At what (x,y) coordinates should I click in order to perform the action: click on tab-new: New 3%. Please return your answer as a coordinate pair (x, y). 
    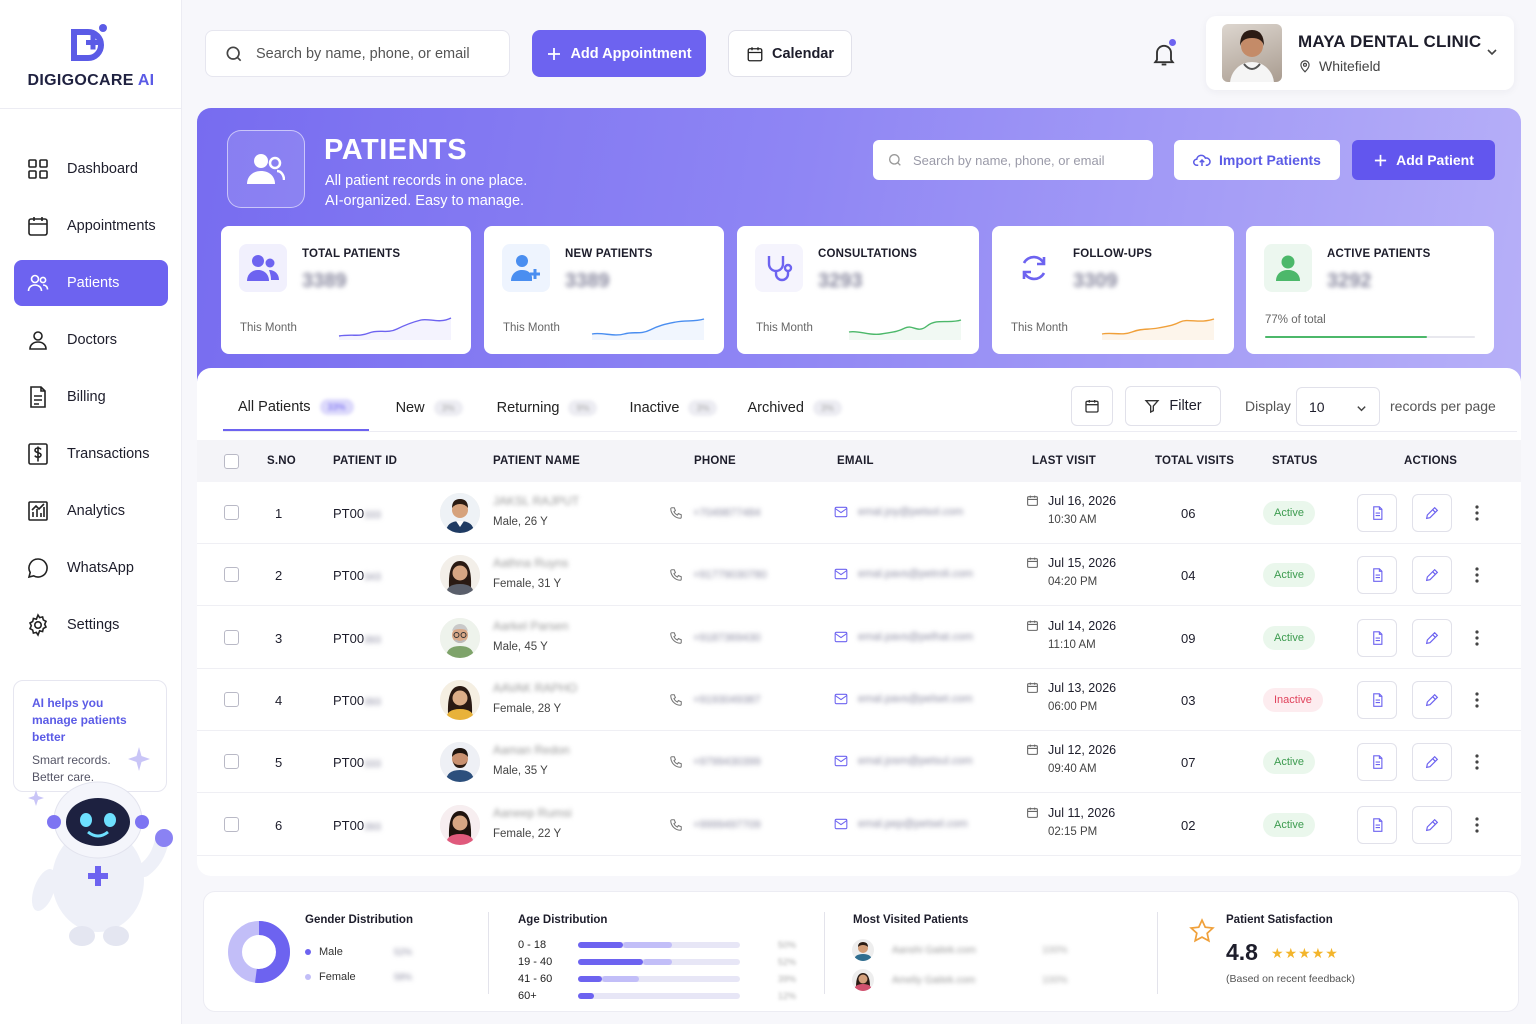
    Looking at the image, I should click on (429, 408).